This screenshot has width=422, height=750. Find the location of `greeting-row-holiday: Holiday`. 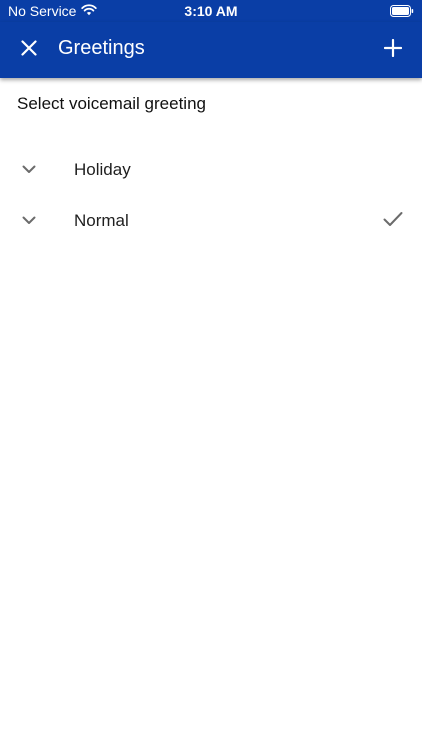

greeting-row-holiday: Holiday is located at coordinates (211, 170).